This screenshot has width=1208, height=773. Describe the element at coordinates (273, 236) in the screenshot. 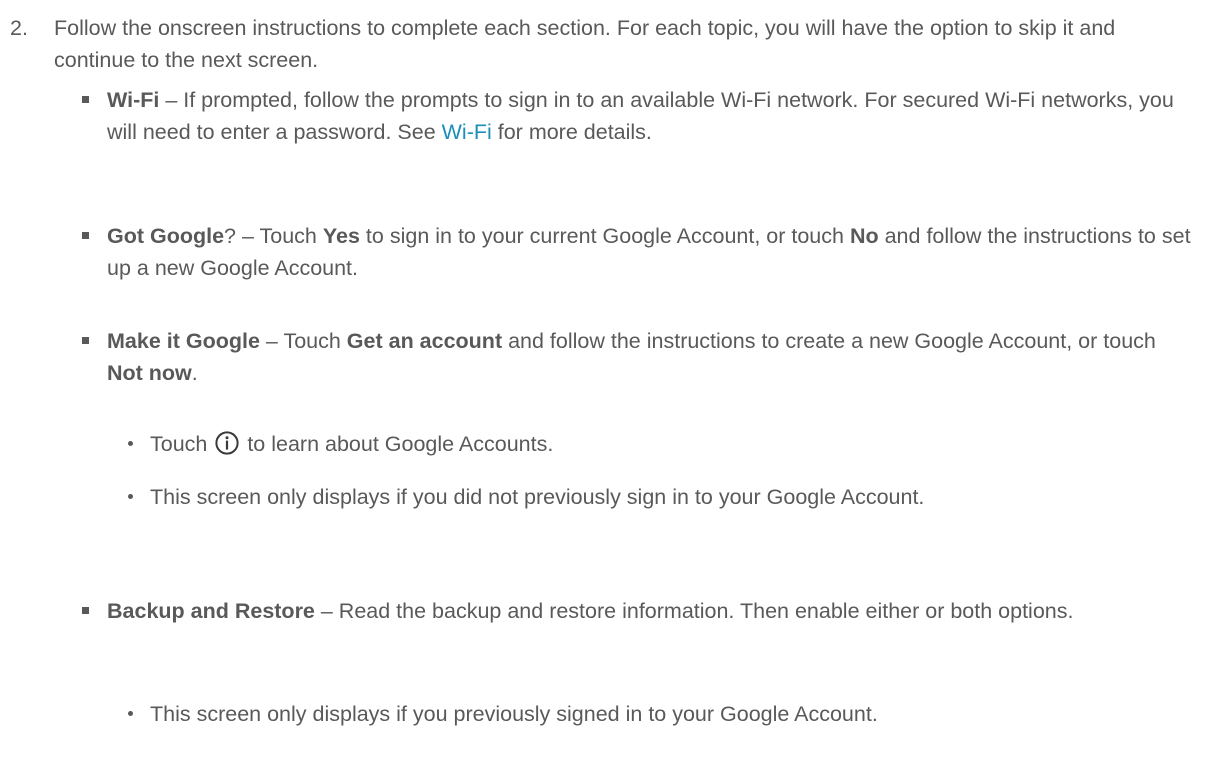

I see `got-google-text: ? – Touch` at that location.